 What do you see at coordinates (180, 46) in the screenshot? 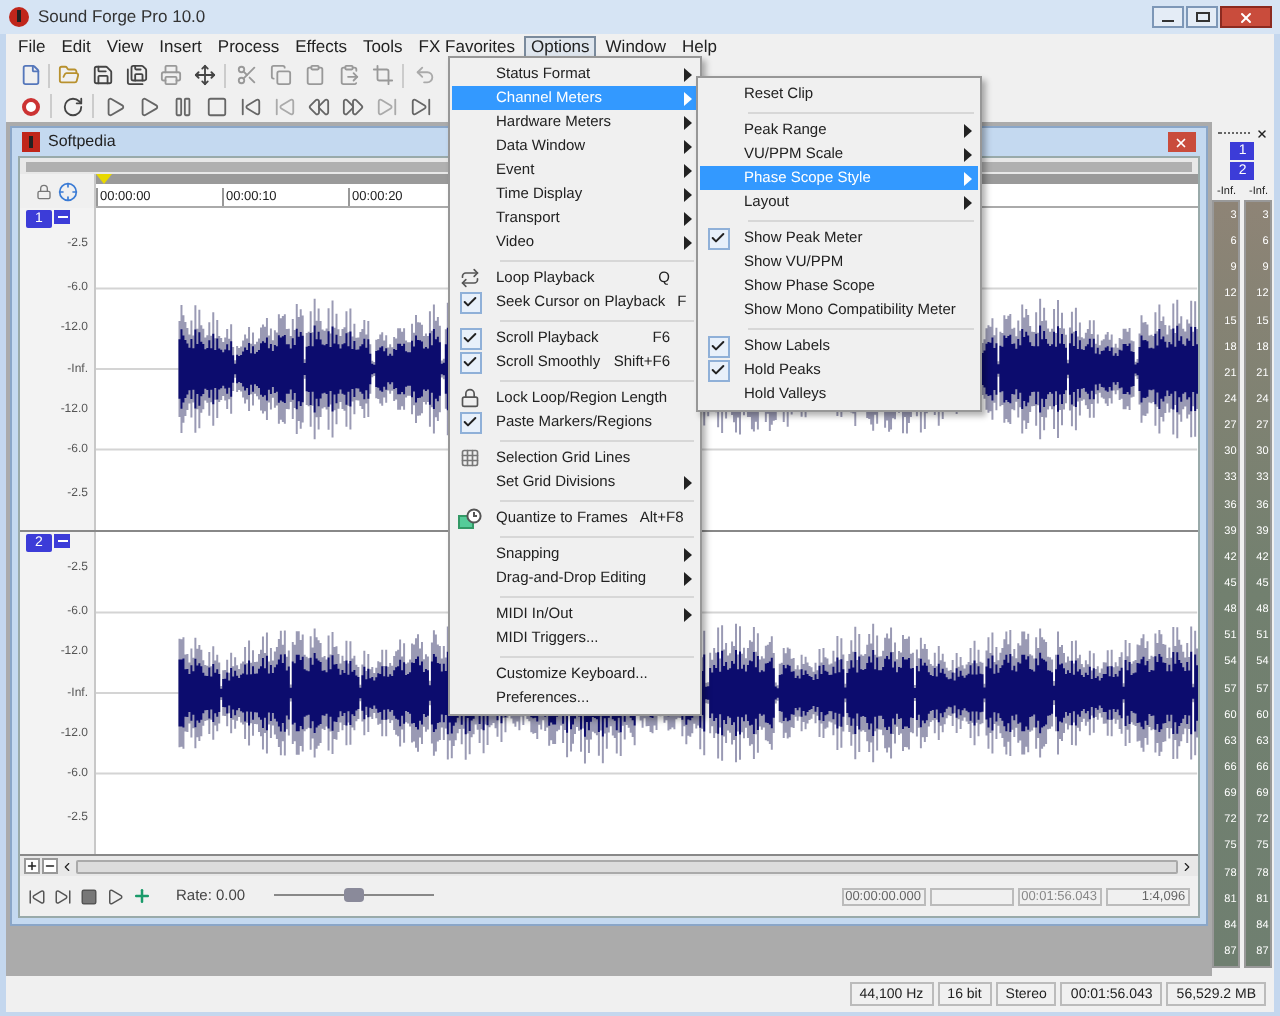
I see `menu-bar-item: Insert` at bounding box center [180, 46].